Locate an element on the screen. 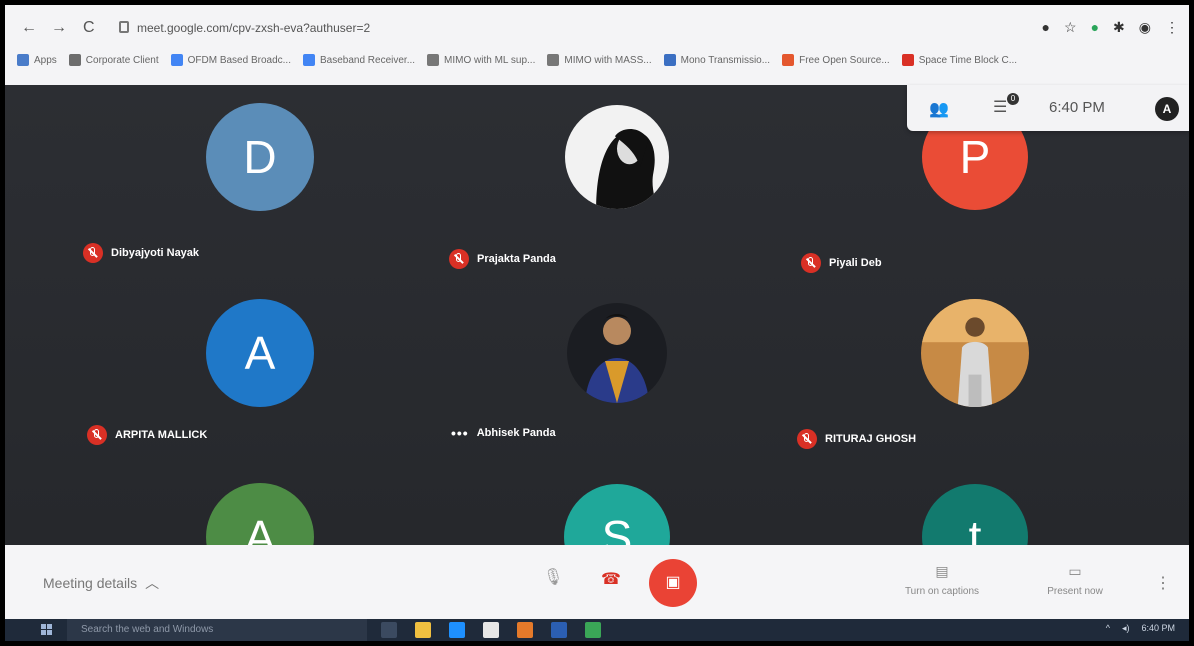 The width and height of the screenshot is (1194, 646). bookmark-item: Apps is located at coordinates (37, 60).